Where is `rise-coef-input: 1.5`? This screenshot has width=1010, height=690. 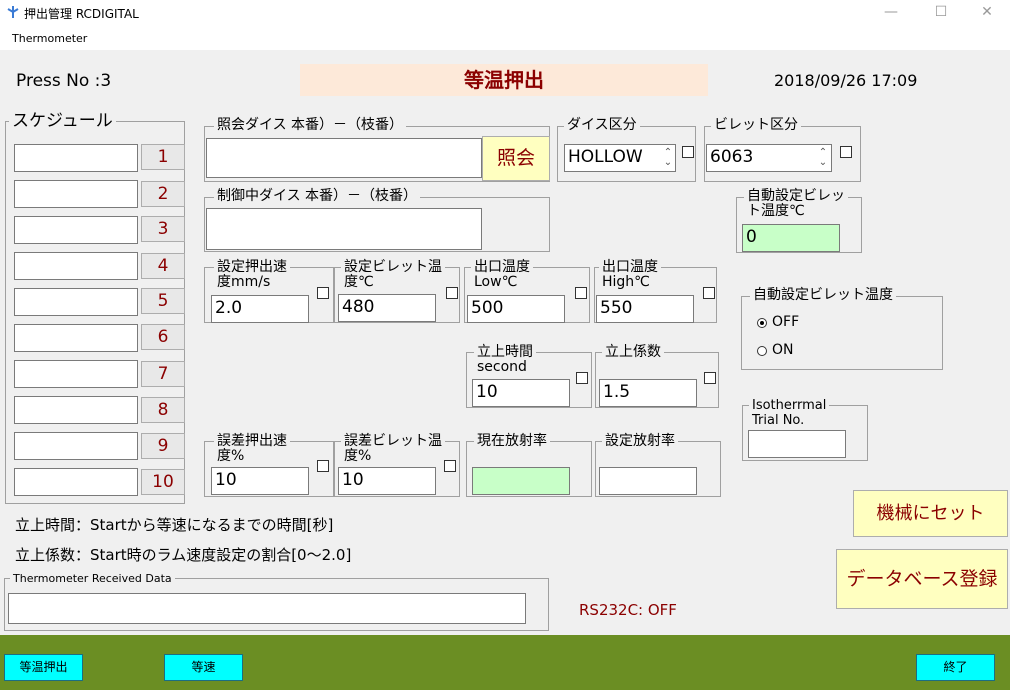
rise-coef-input: 1.5 is located at coordinates (648, 393).